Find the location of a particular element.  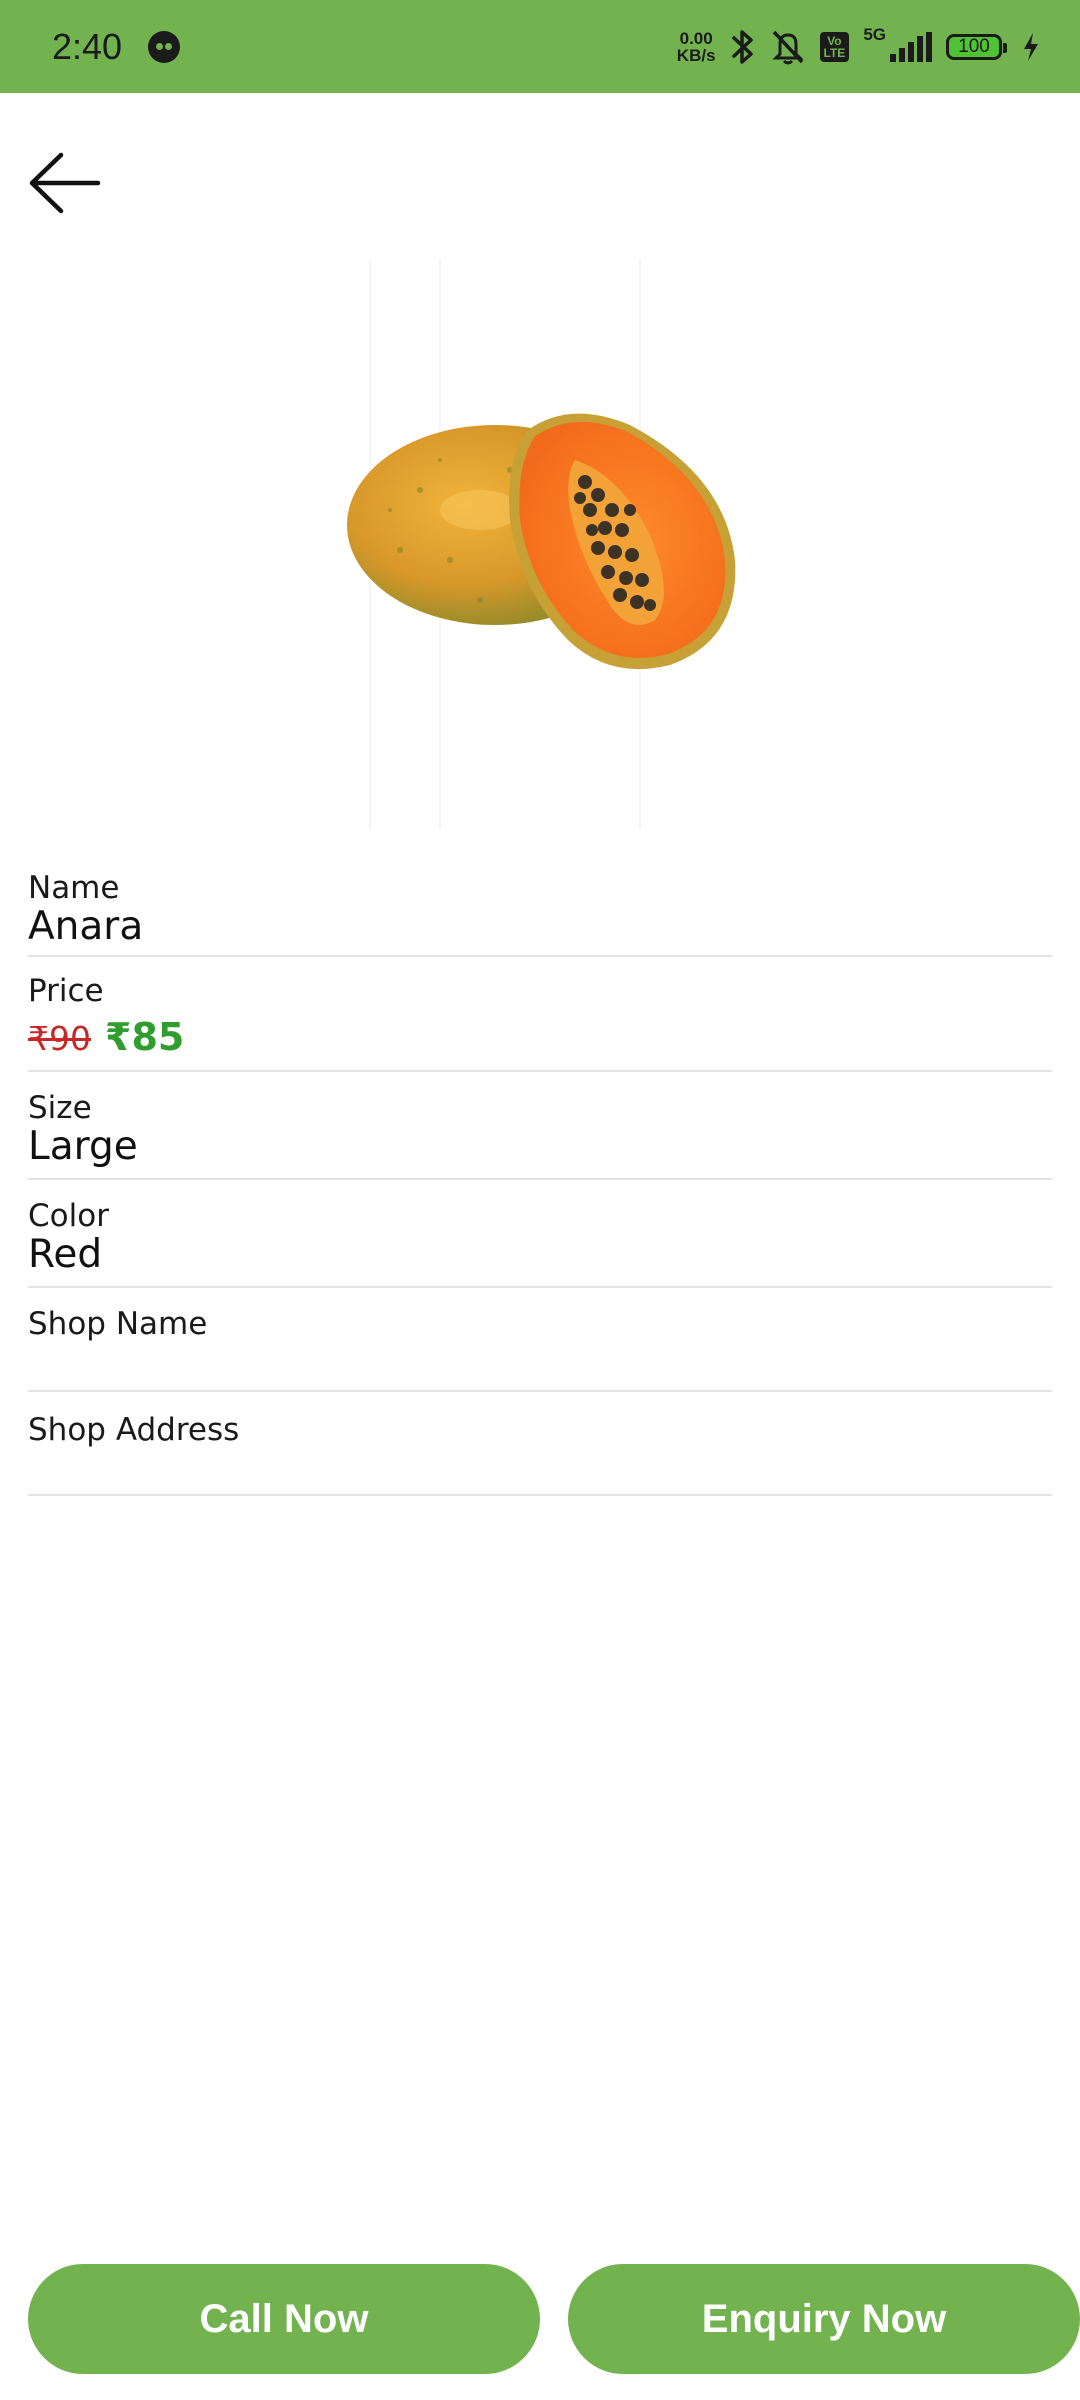

price-field: Price ₹90 ₹85 is located at coordinates (540, 1014).